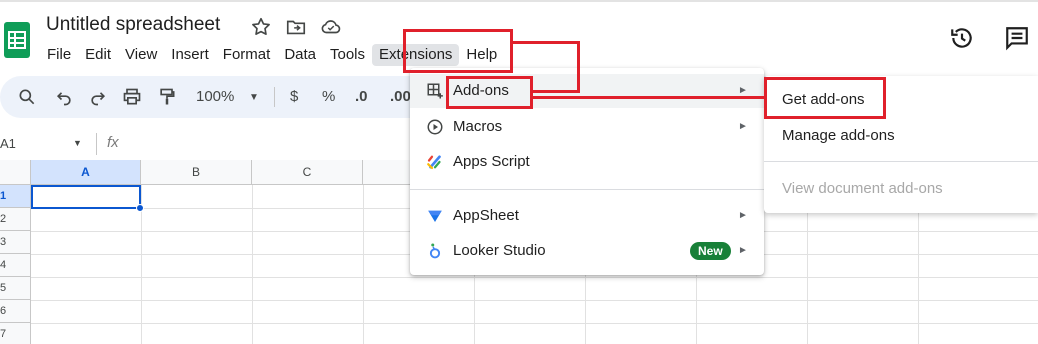 The width and height of the screenshot is (1038, 344). I want to click on formula-separator, so click(96, 144).